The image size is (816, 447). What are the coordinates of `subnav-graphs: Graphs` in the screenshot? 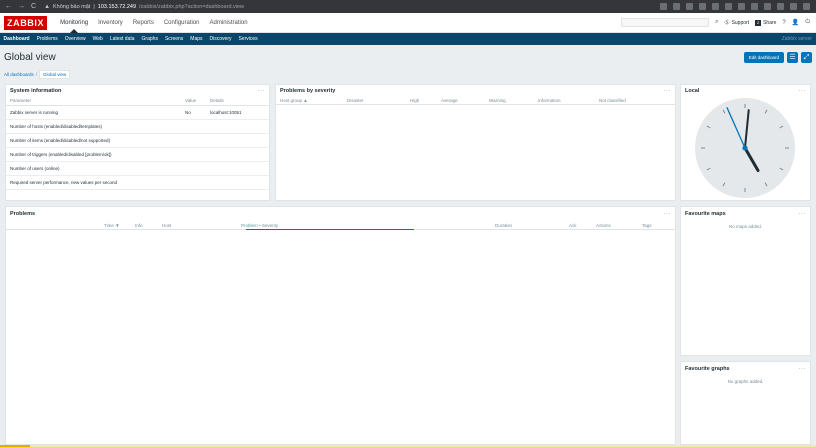 It's located at (149, 39).